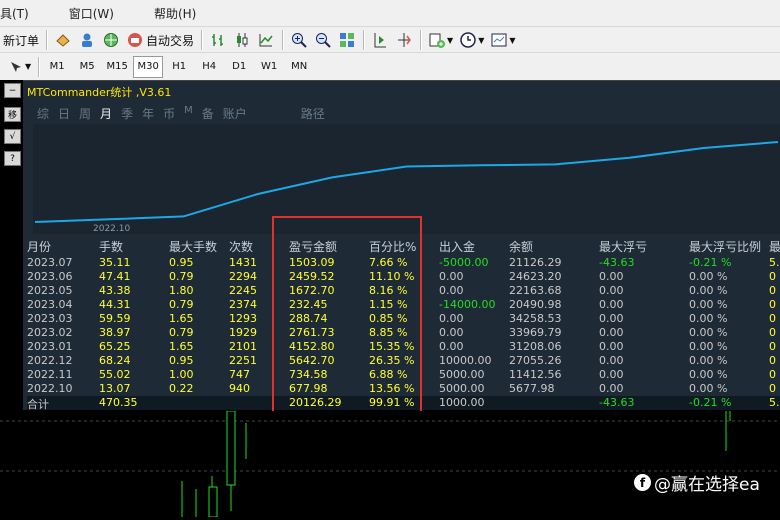  Describe the element at coordinates (115, 290) in the screenshot. I see `table-cell: 43.38` at that location.